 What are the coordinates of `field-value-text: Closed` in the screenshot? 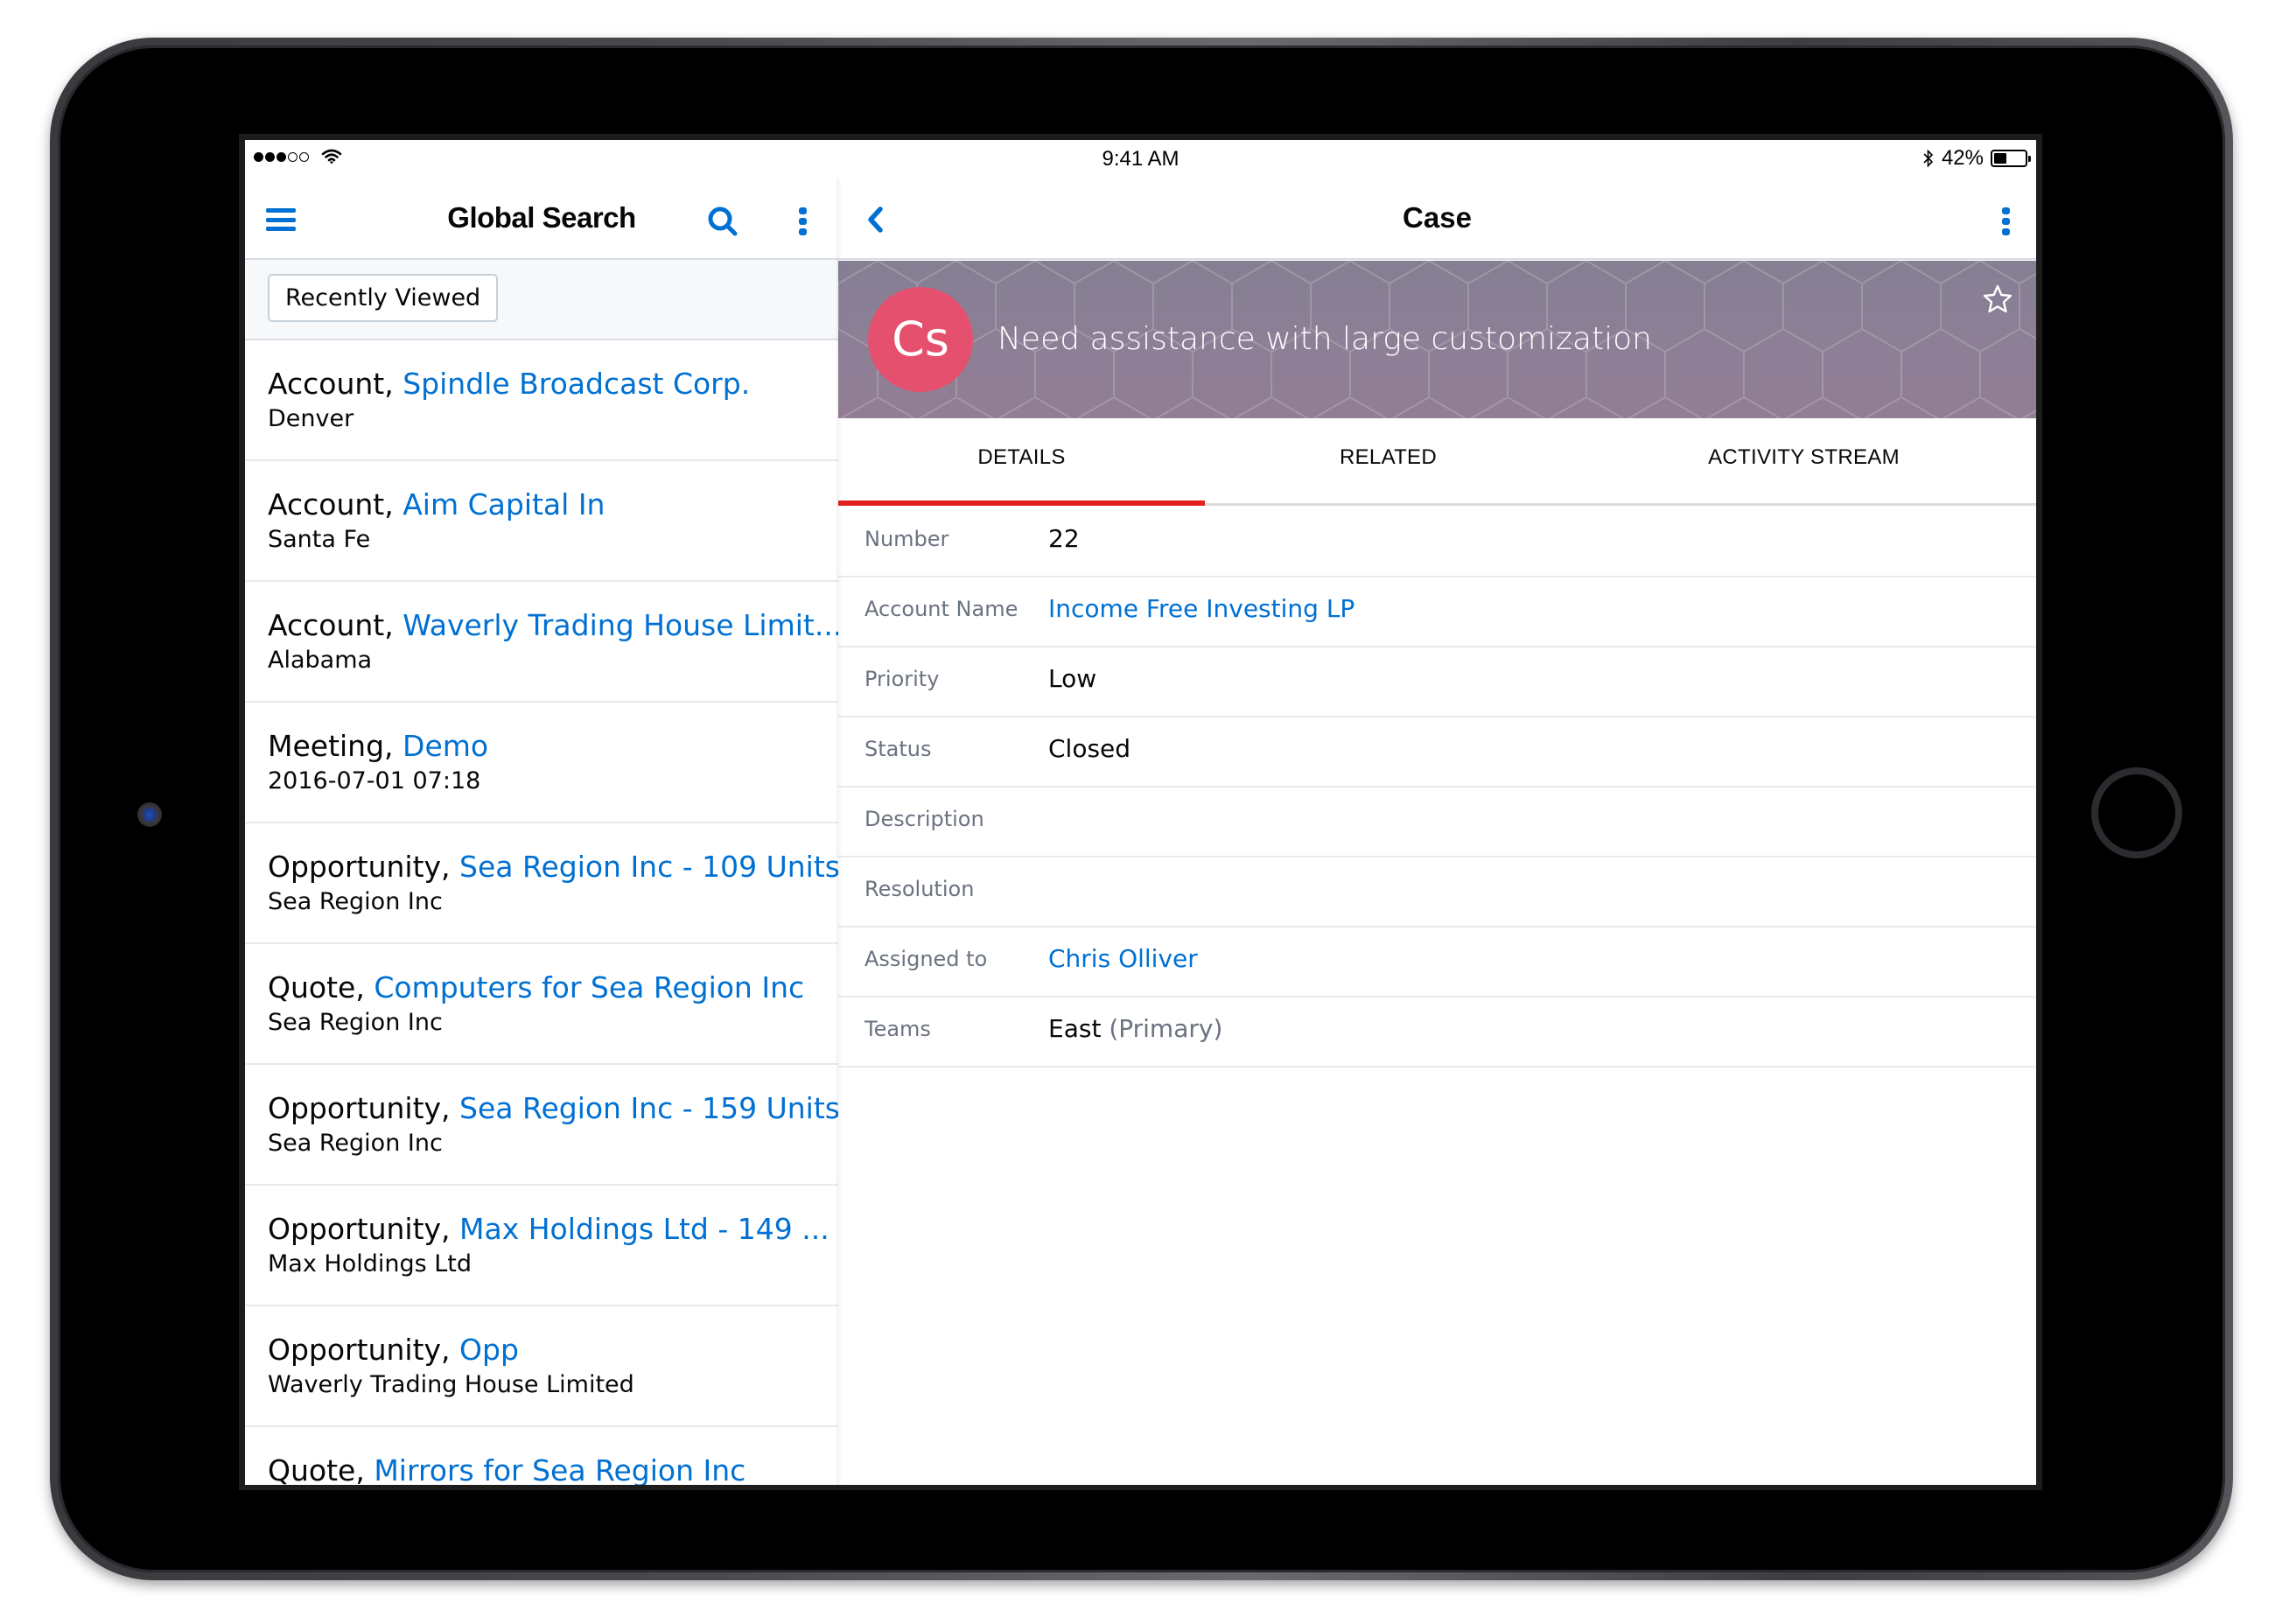 It's located at (1089, 748).